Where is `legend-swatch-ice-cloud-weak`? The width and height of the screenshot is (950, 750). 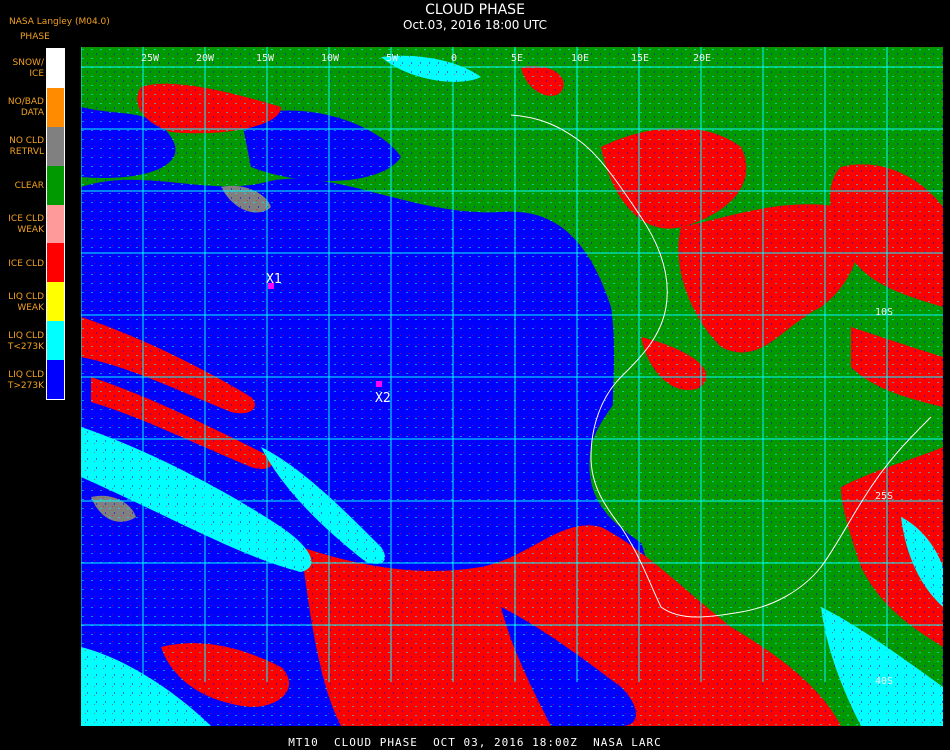
legend-swatch-ice-cloud-weak is located at coordinates (55, 224).